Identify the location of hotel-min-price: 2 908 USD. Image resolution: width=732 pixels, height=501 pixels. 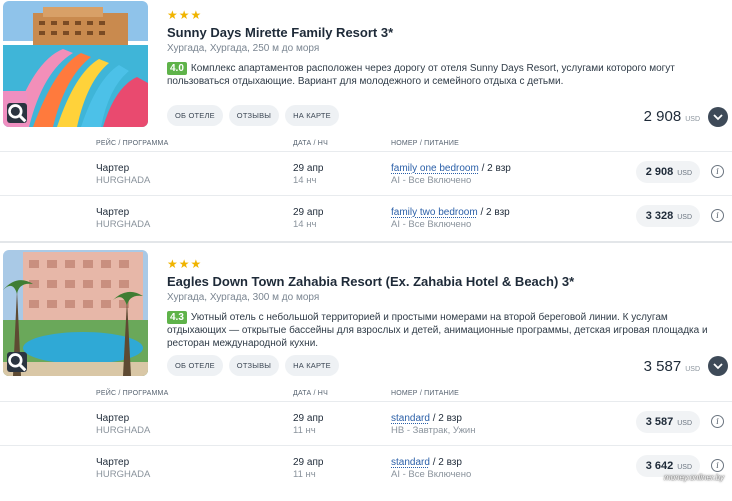
(672, 116).